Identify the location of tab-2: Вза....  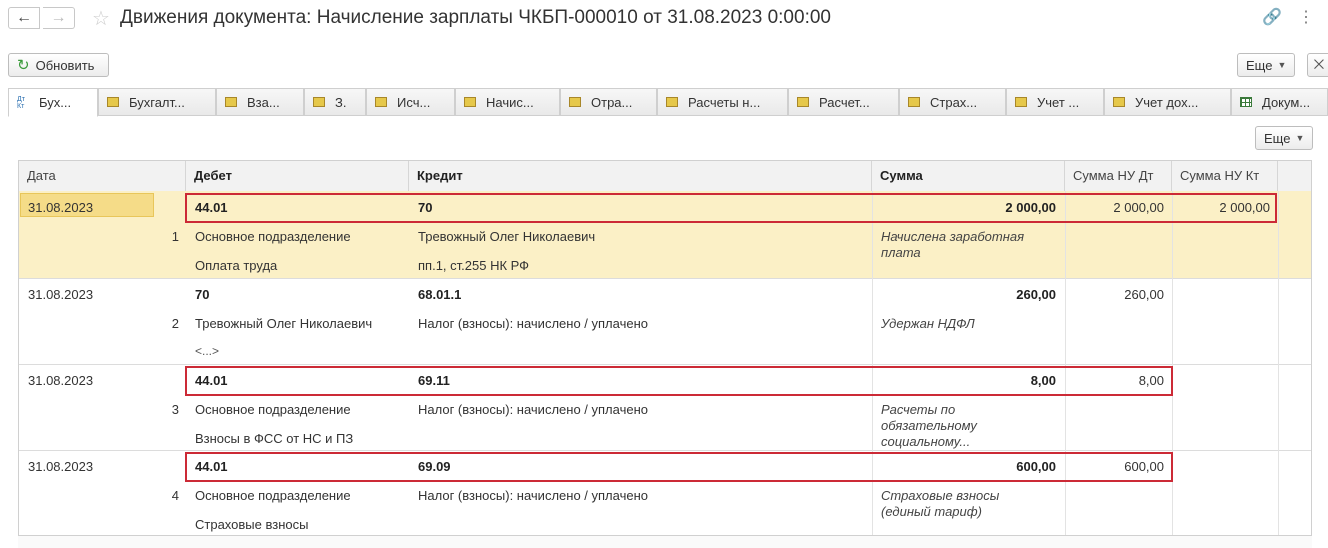
(260, 102).